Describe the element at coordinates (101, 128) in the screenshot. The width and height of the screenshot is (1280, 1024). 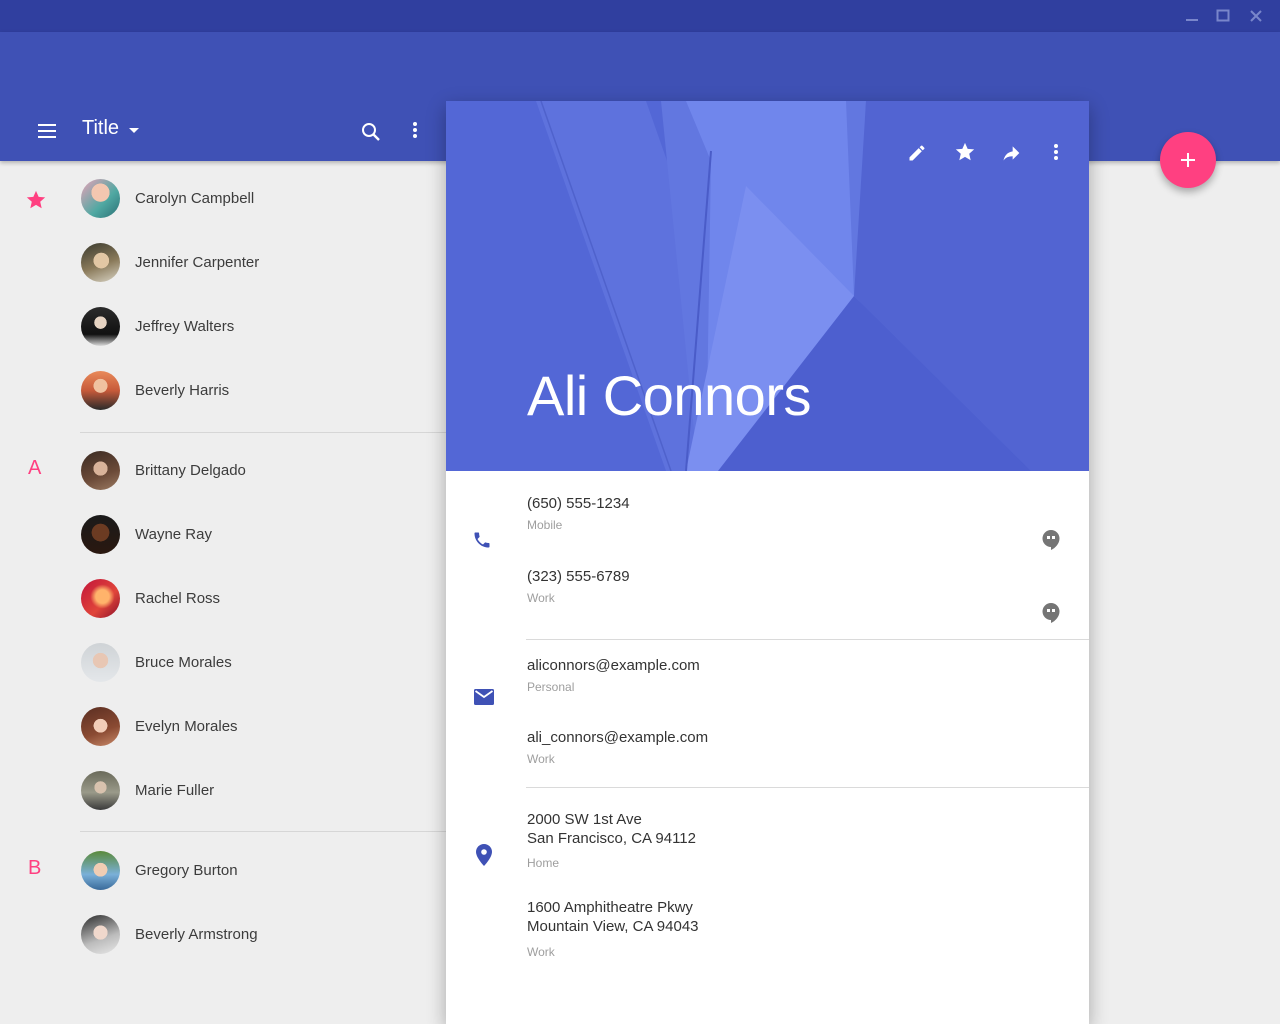
I see `page-title: Title` at that location.